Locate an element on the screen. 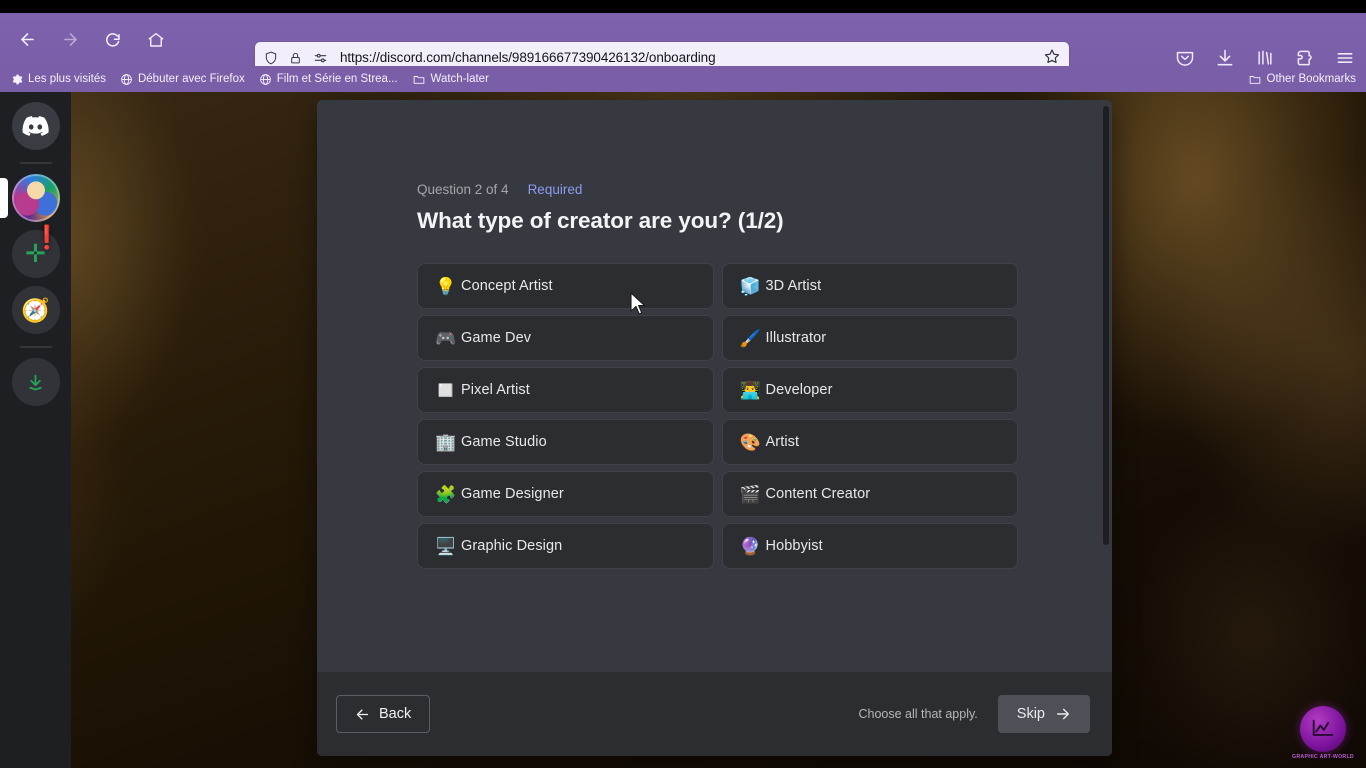  clapper-board-icon: 🎬 is located at coordinates (750, 494).